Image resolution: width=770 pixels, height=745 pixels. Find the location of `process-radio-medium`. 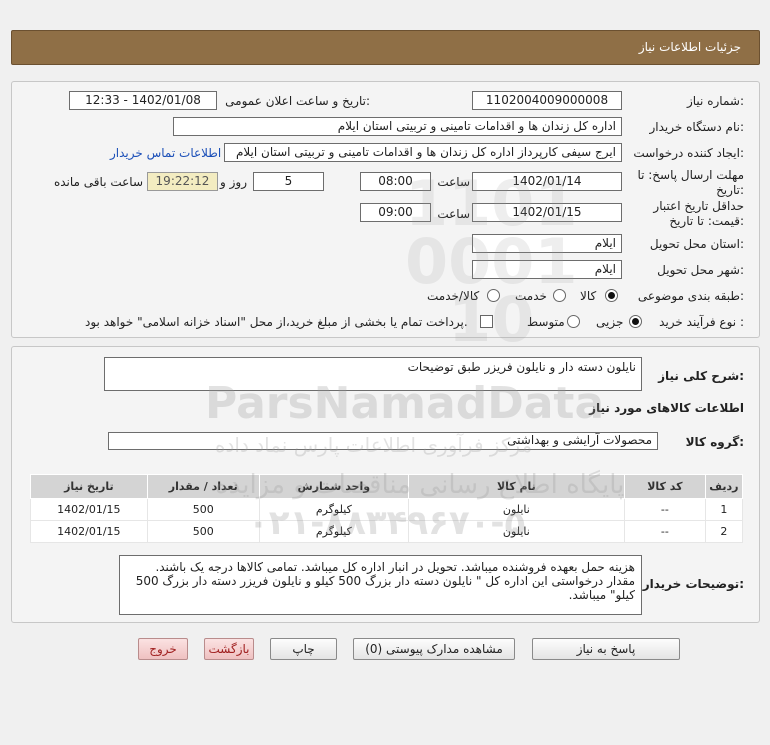

process-radio-medium is located at coordinates (573, 321).